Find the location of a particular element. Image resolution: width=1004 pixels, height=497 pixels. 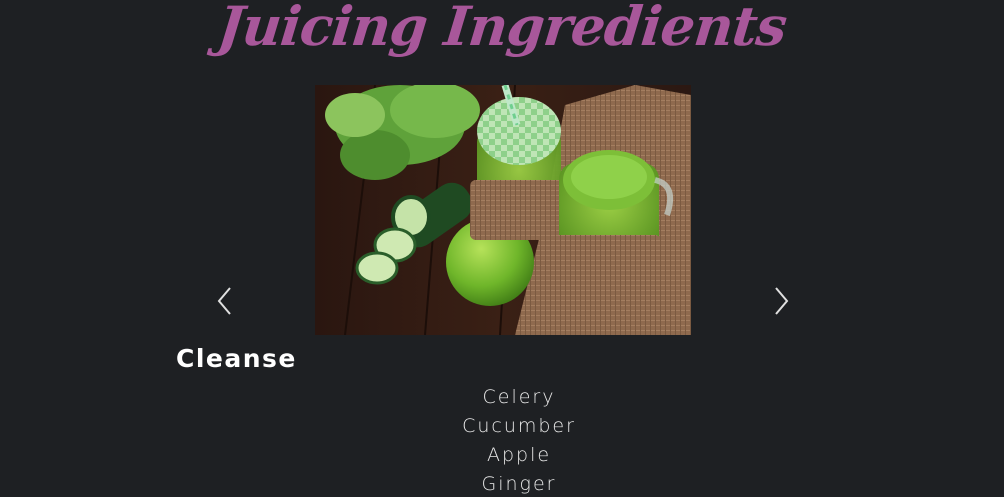

ingredient-list: Celery Cucumber Apple Ginger is located at coordinates (519, 440).